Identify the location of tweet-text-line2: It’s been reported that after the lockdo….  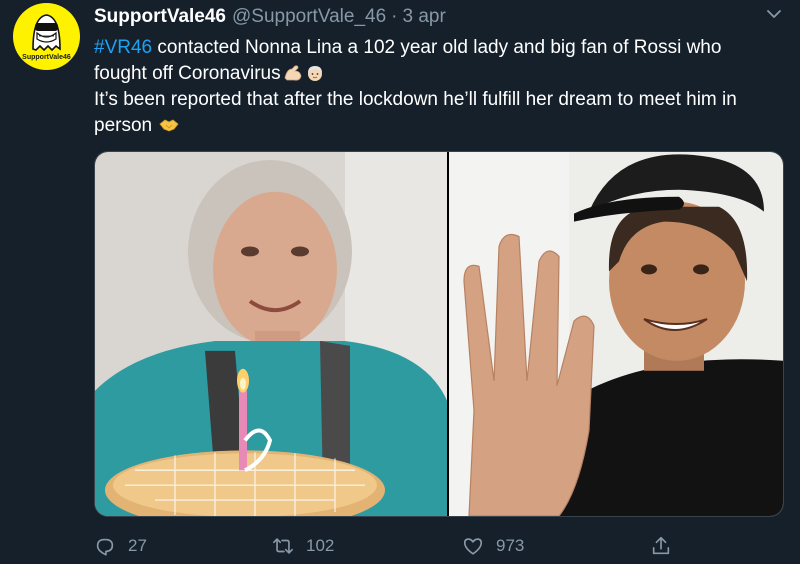
(415, 112).